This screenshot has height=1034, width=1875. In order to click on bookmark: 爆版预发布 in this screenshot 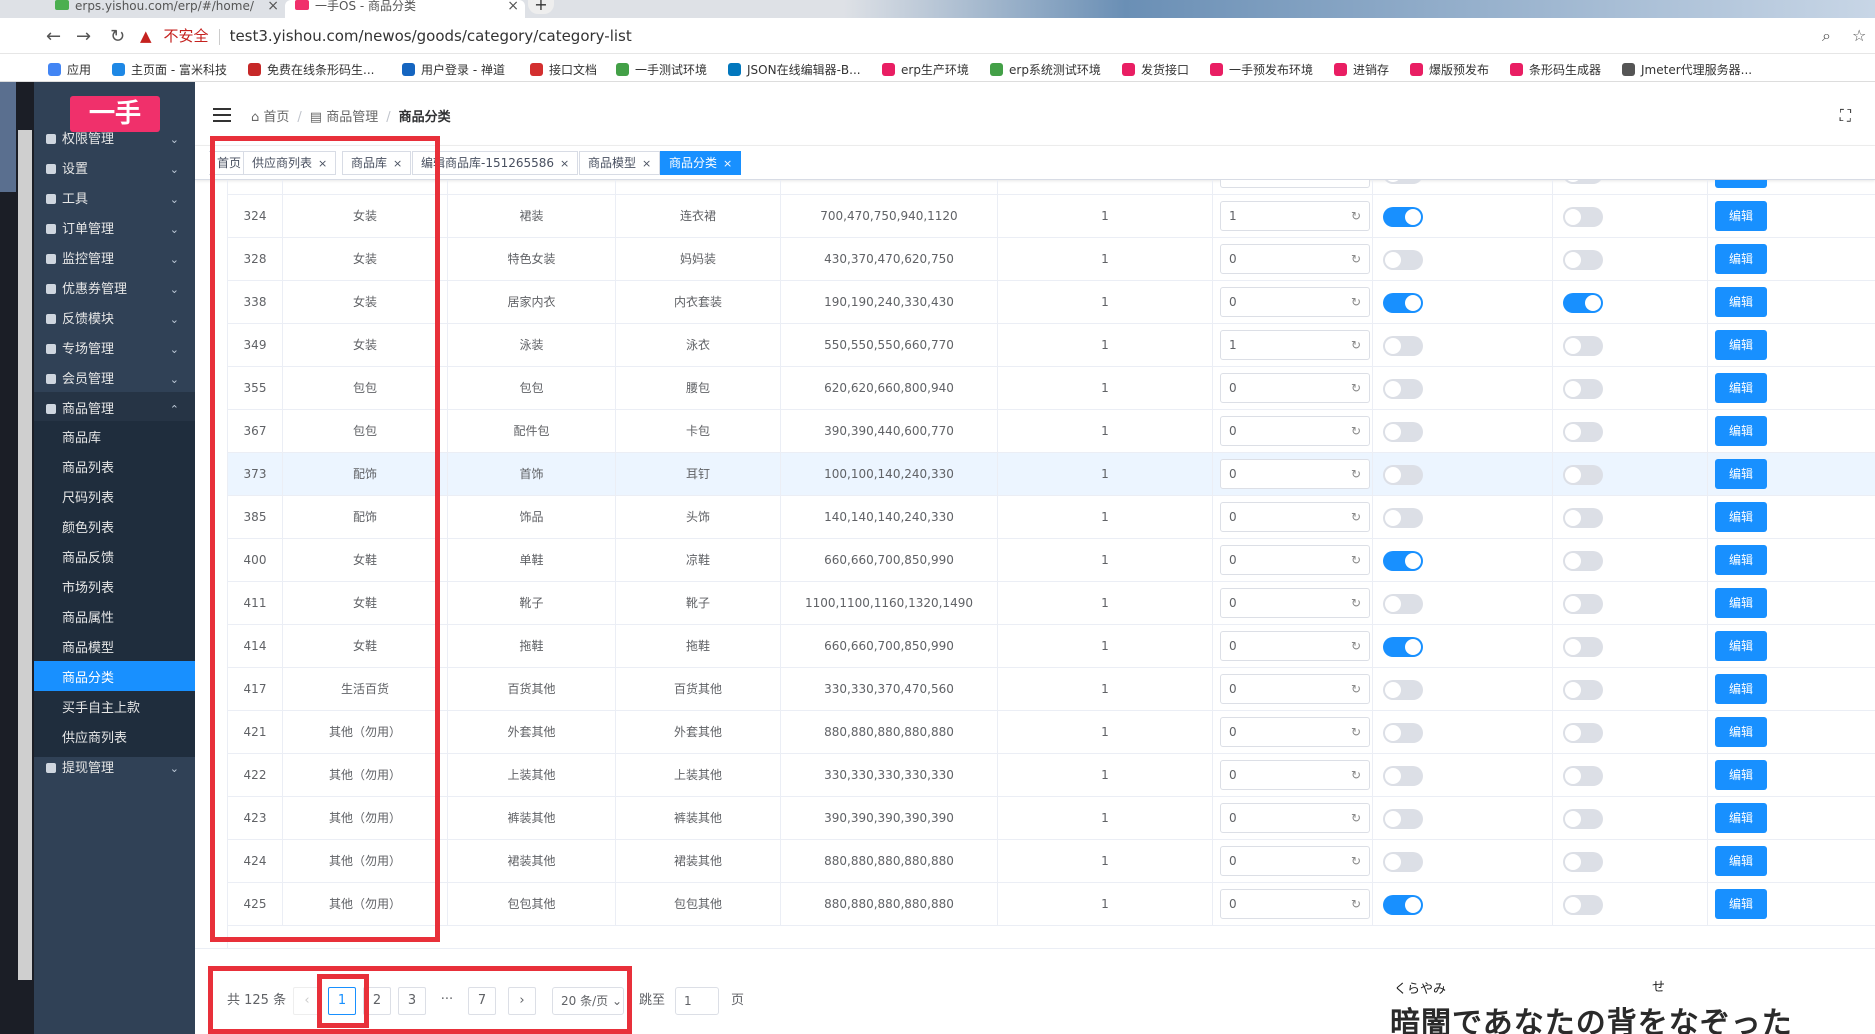, I will do `click(1449, 69)`.